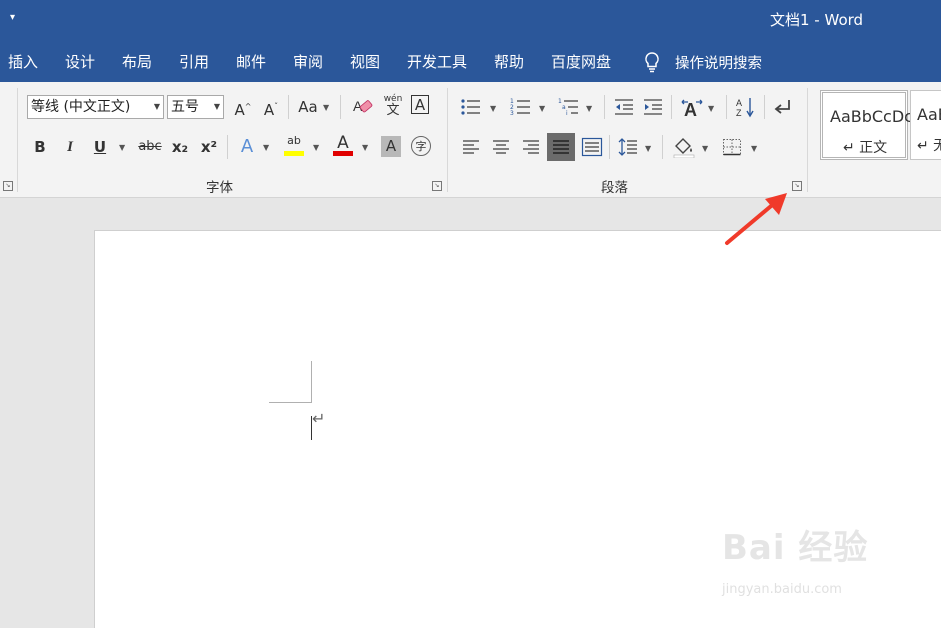  Describe the element at coordinates (684, 147) in the screenshot. I see `shading-bucket-icon` at that location.